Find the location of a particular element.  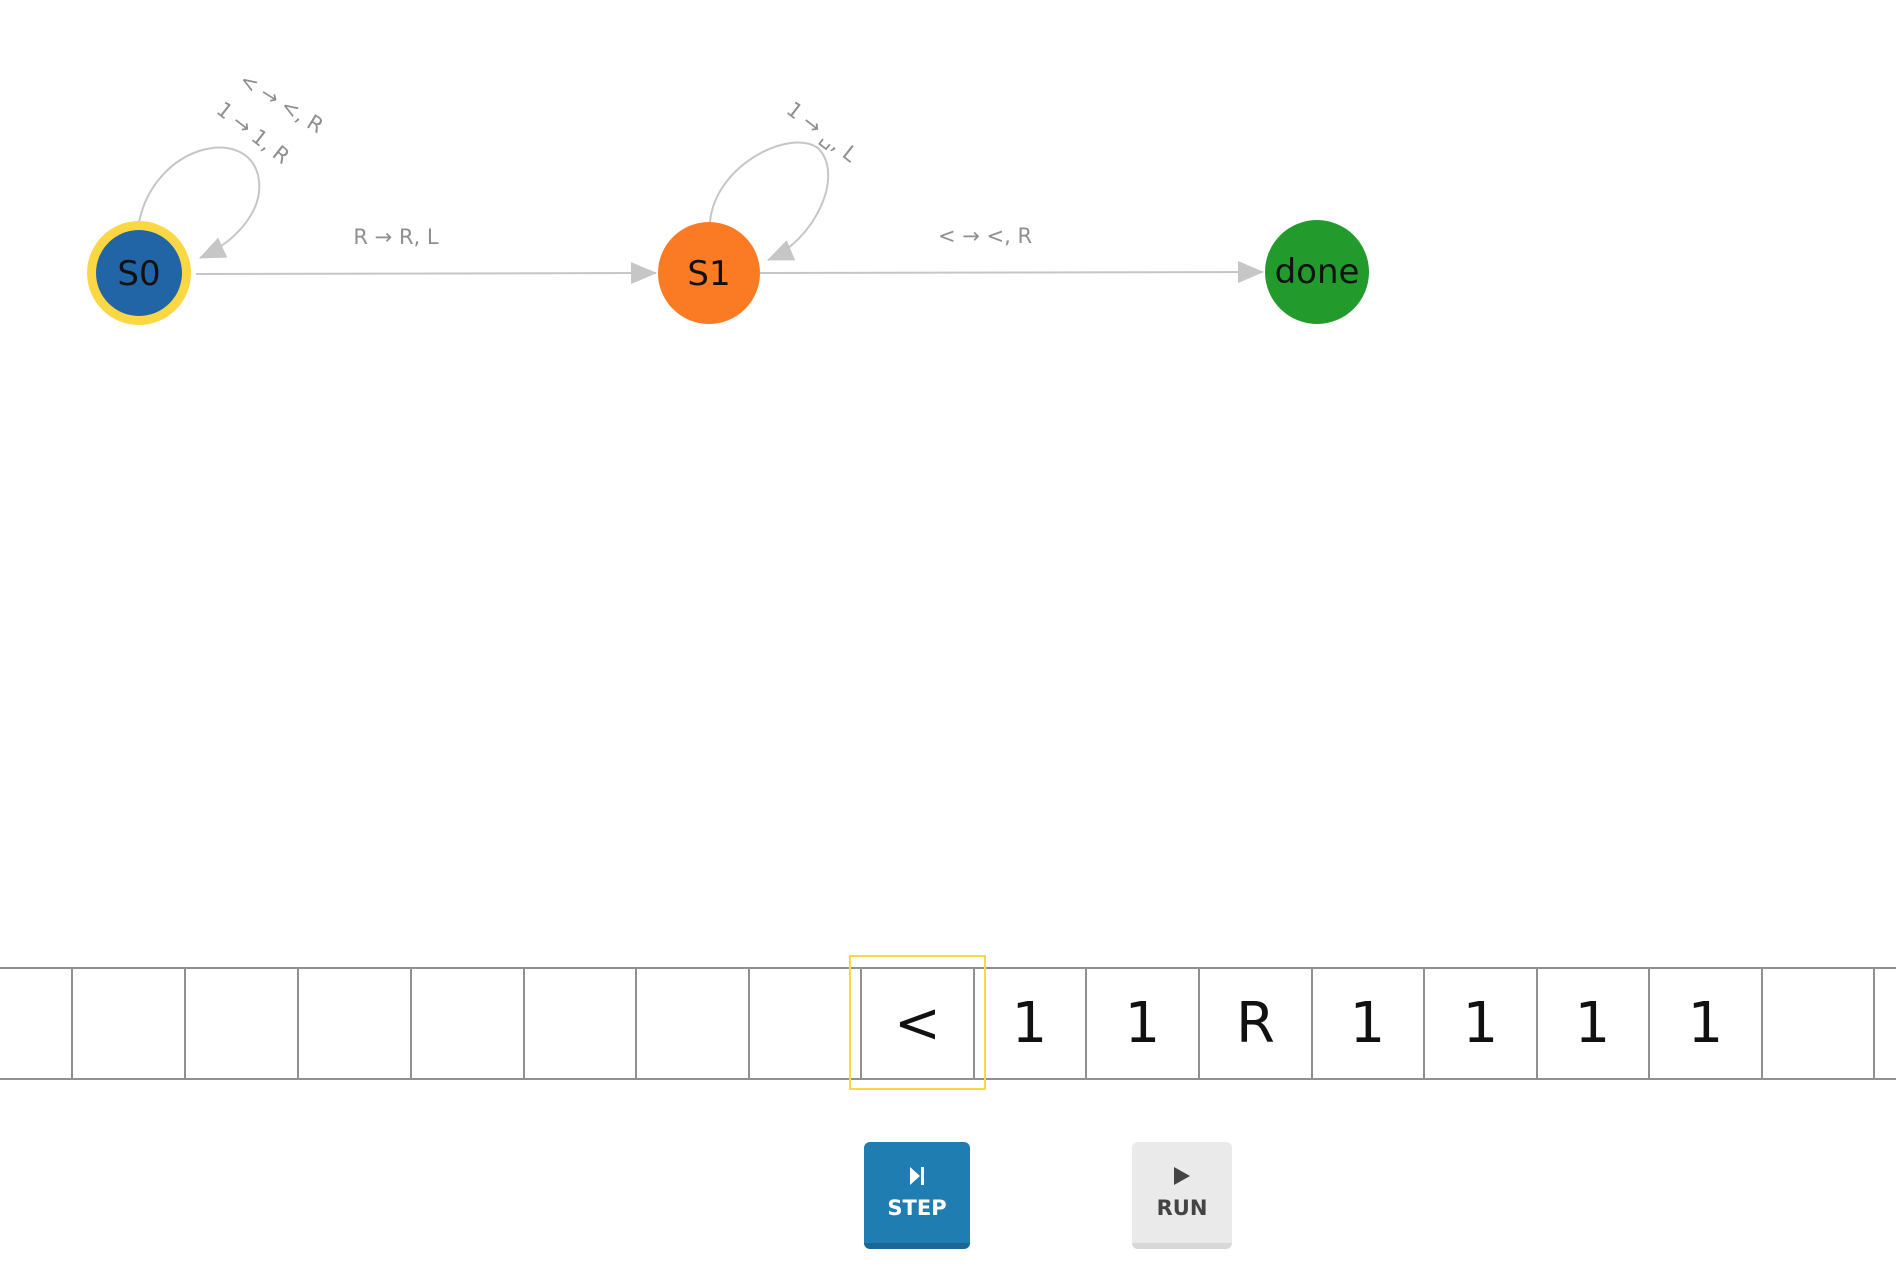

state-label-s1: S1 is located at coordinates (708, 274).